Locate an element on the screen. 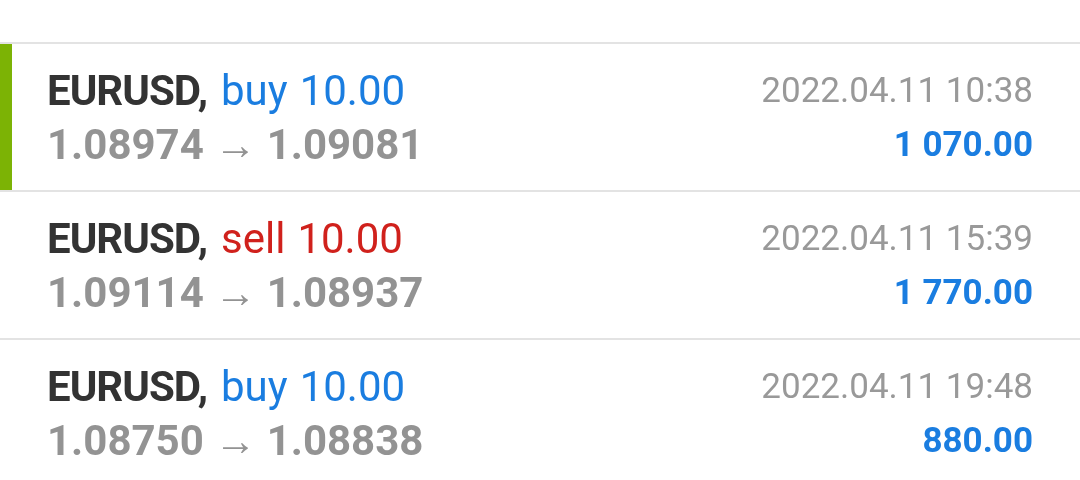  deal-time: 2022.04.11 15:39 is located at coordinates (897, 239).